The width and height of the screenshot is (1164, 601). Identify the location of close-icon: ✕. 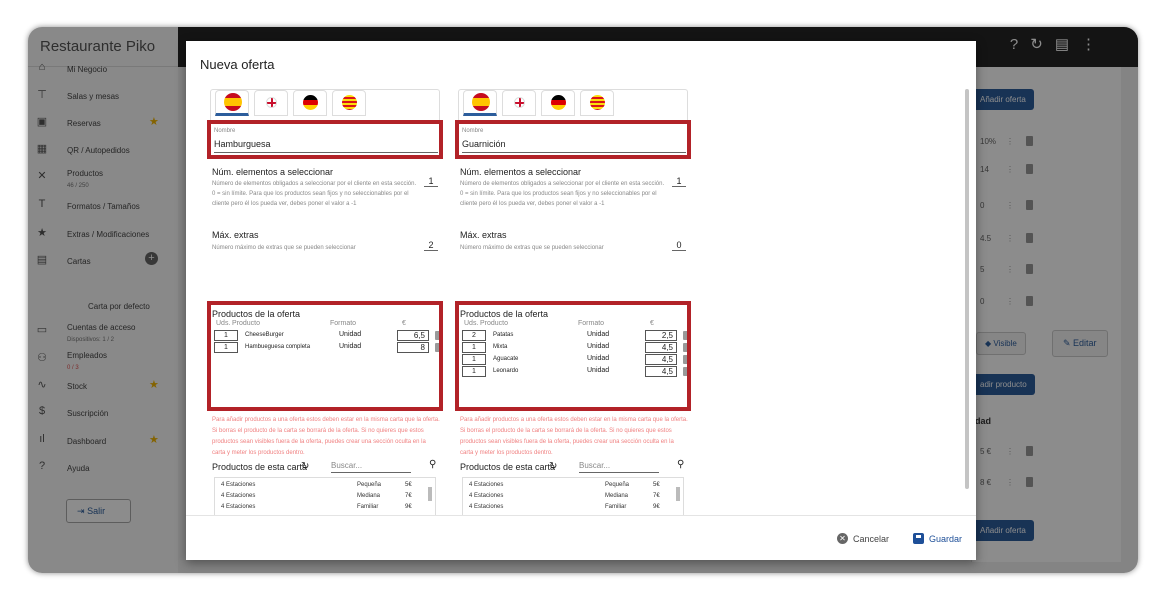
(842, 538).